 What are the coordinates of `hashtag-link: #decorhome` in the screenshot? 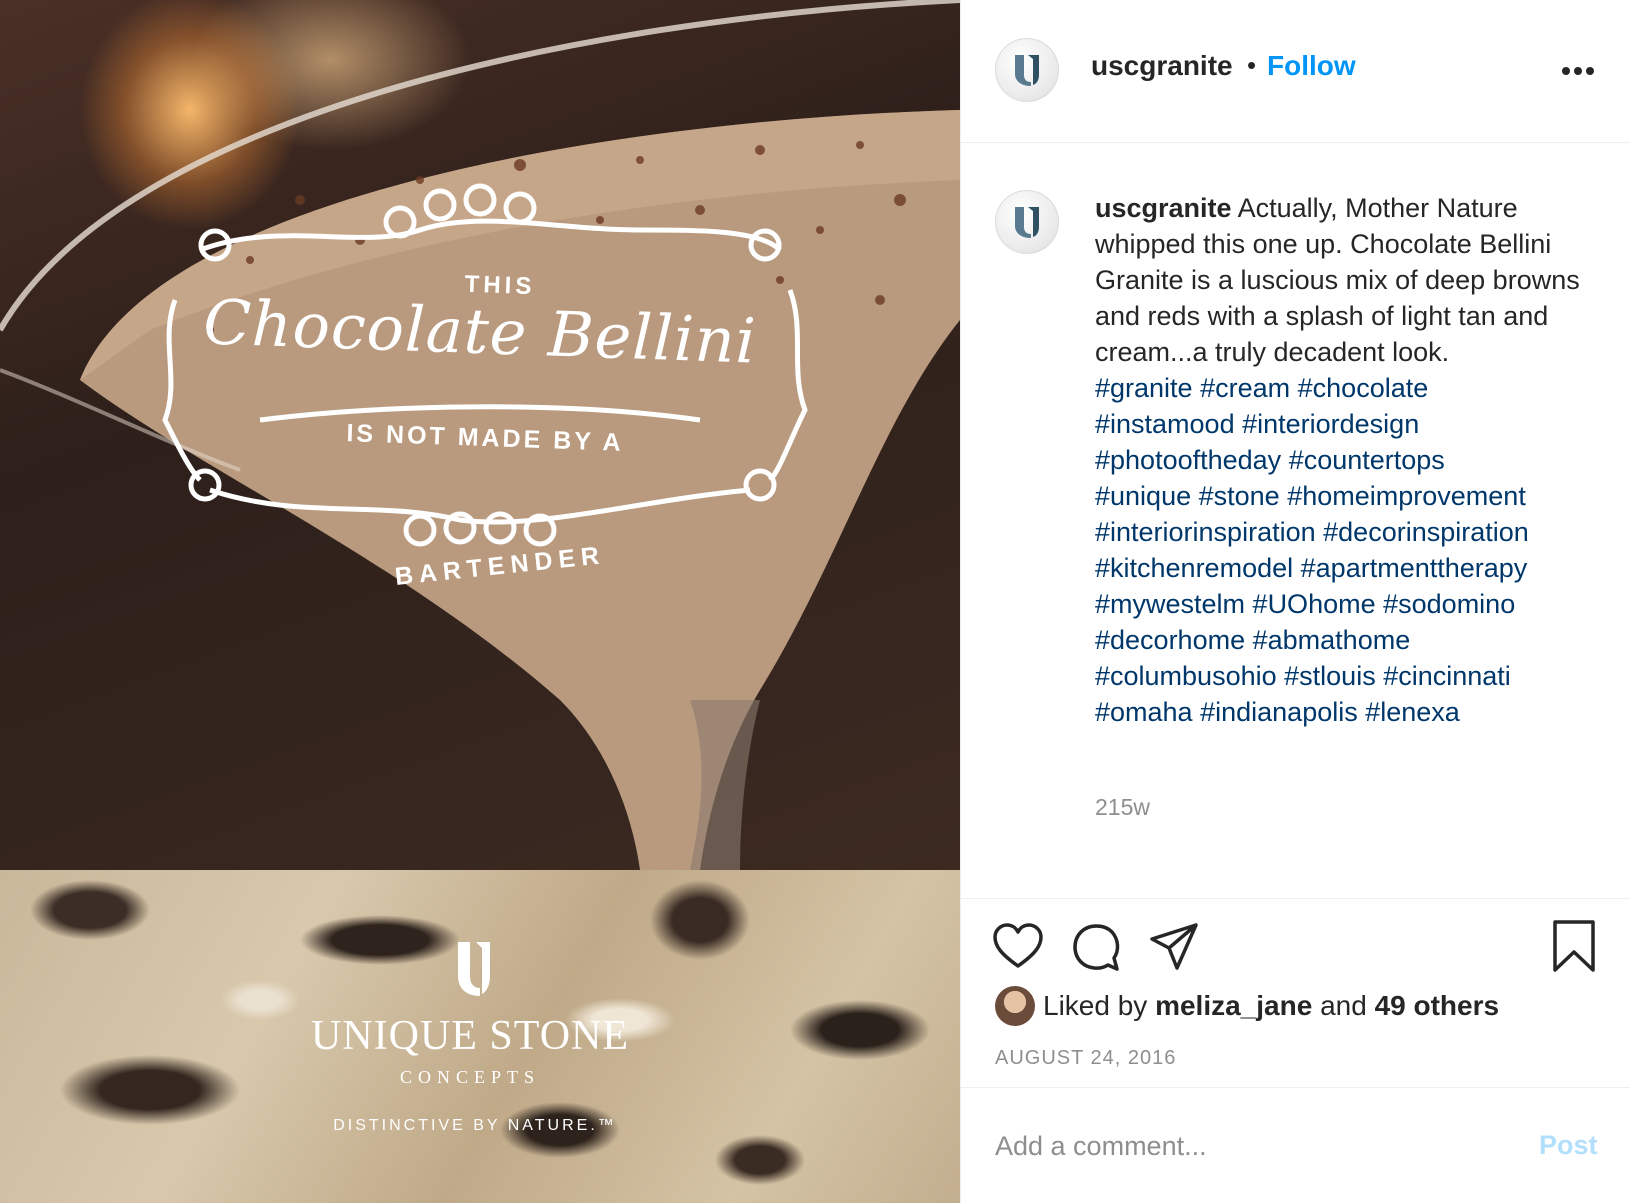 It's located at (1170, 640).